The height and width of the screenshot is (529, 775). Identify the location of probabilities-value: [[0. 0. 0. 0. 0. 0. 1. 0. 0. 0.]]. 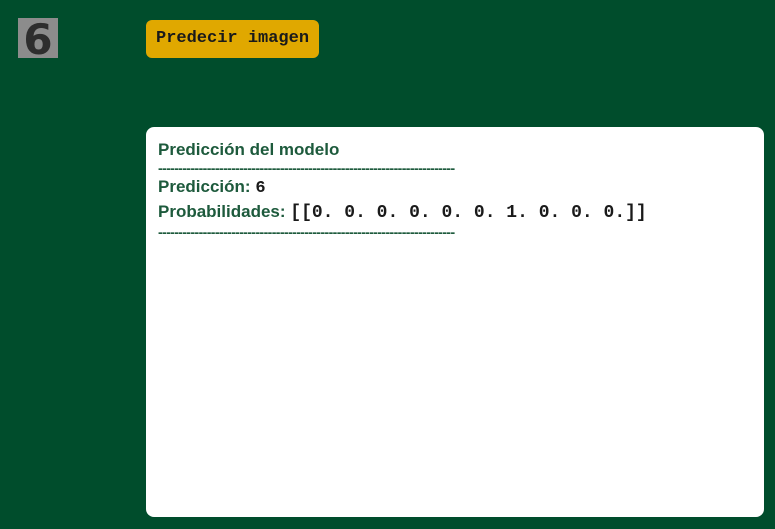
(468, 213).